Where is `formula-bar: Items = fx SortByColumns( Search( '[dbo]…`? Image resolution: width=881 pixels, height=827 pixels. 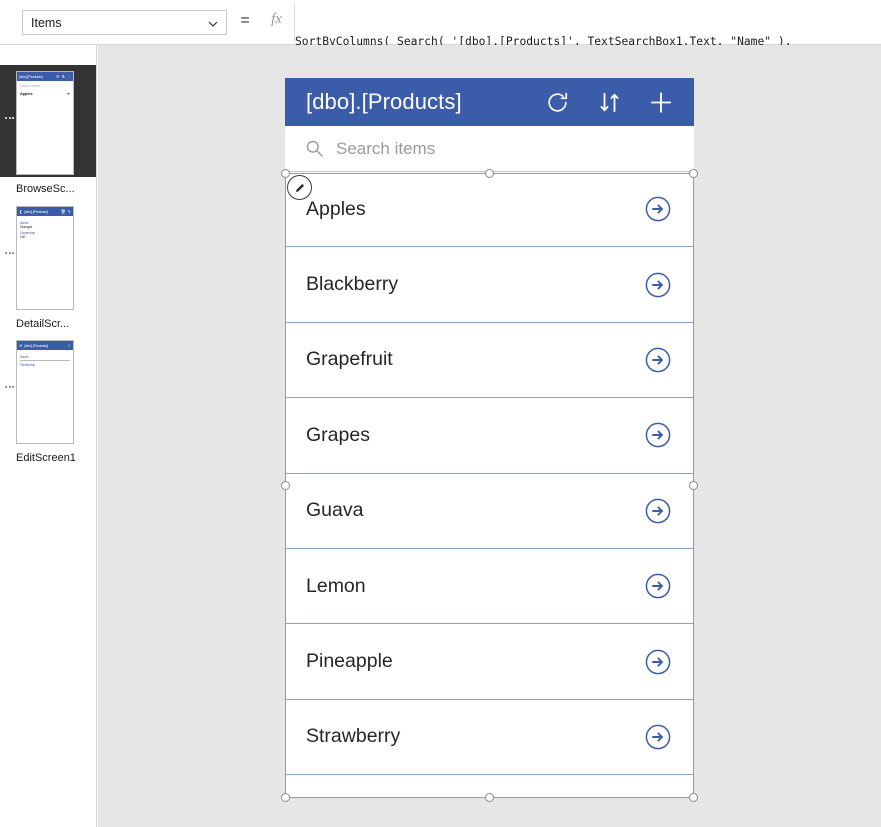
formula-bar: Items = fx SortByColumns( Search( '[dbo]… is located at coordinates (440, 45).